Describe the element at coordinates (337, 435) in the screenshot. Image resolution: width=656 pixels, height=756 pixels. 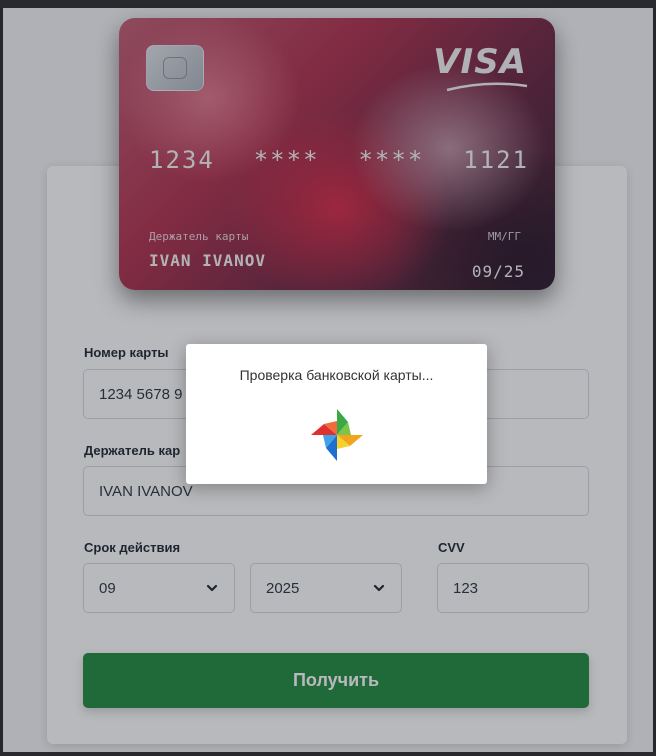
I see `pinwheel-spinner-icon` at that location.